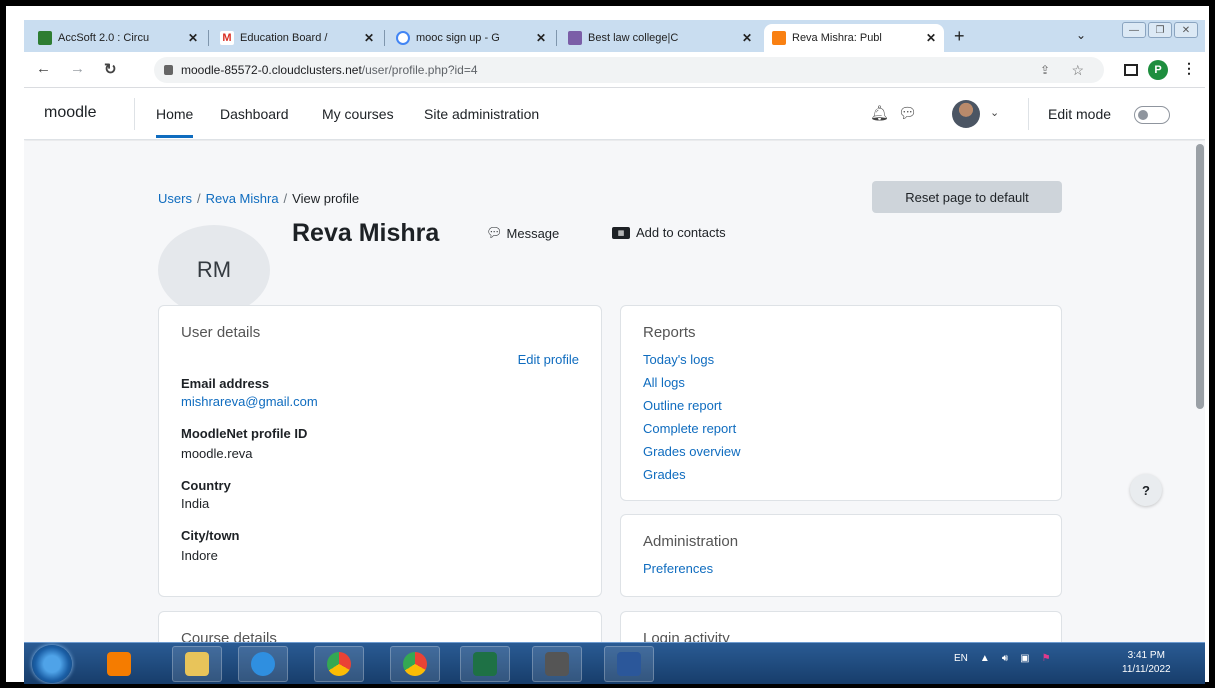 Image resolution: width=1215 pixels, height=688 pixels. I want to click on tab-title: Education Board /, so click(284, 38).